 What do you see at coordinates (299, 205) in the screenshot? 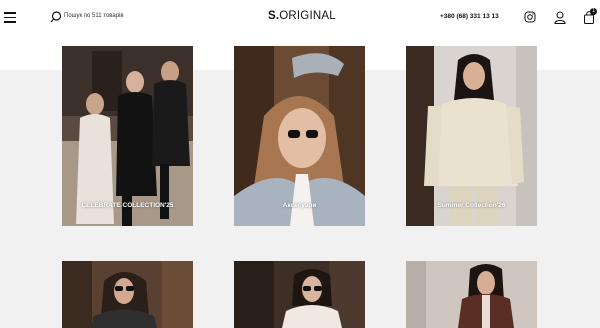
I see `collection-label: Аксесуари` at bounding box center [299, 205].